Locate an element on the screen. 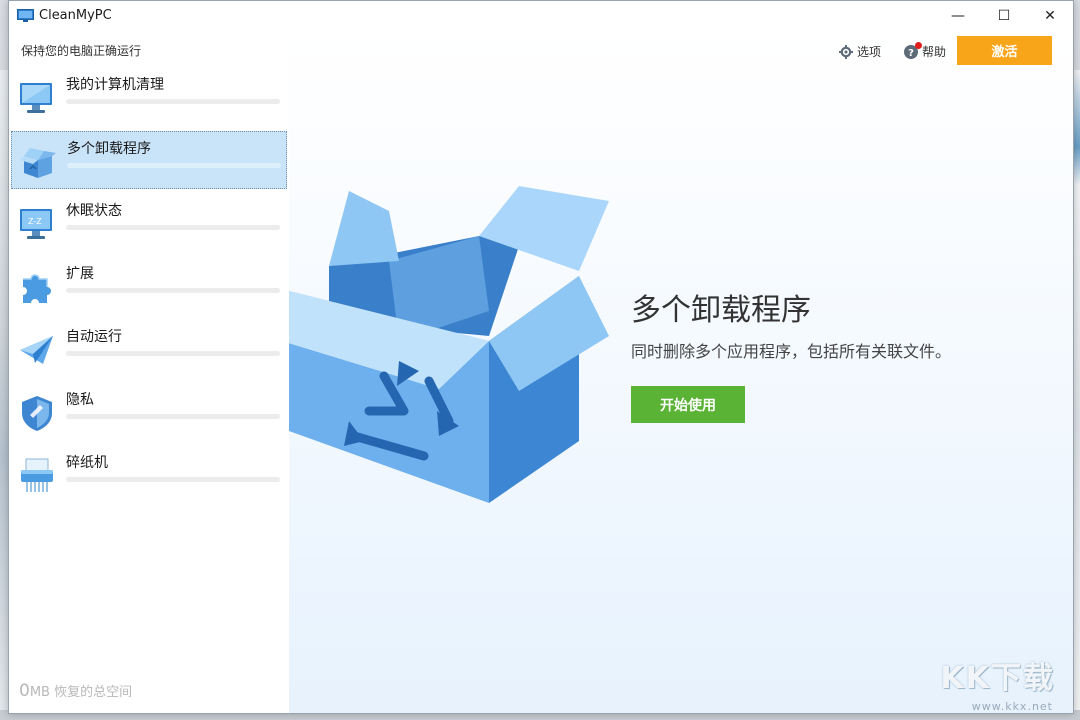 The image size is (1080, 720). maximize-button: ☐ is located at coordinates (1004, 16).